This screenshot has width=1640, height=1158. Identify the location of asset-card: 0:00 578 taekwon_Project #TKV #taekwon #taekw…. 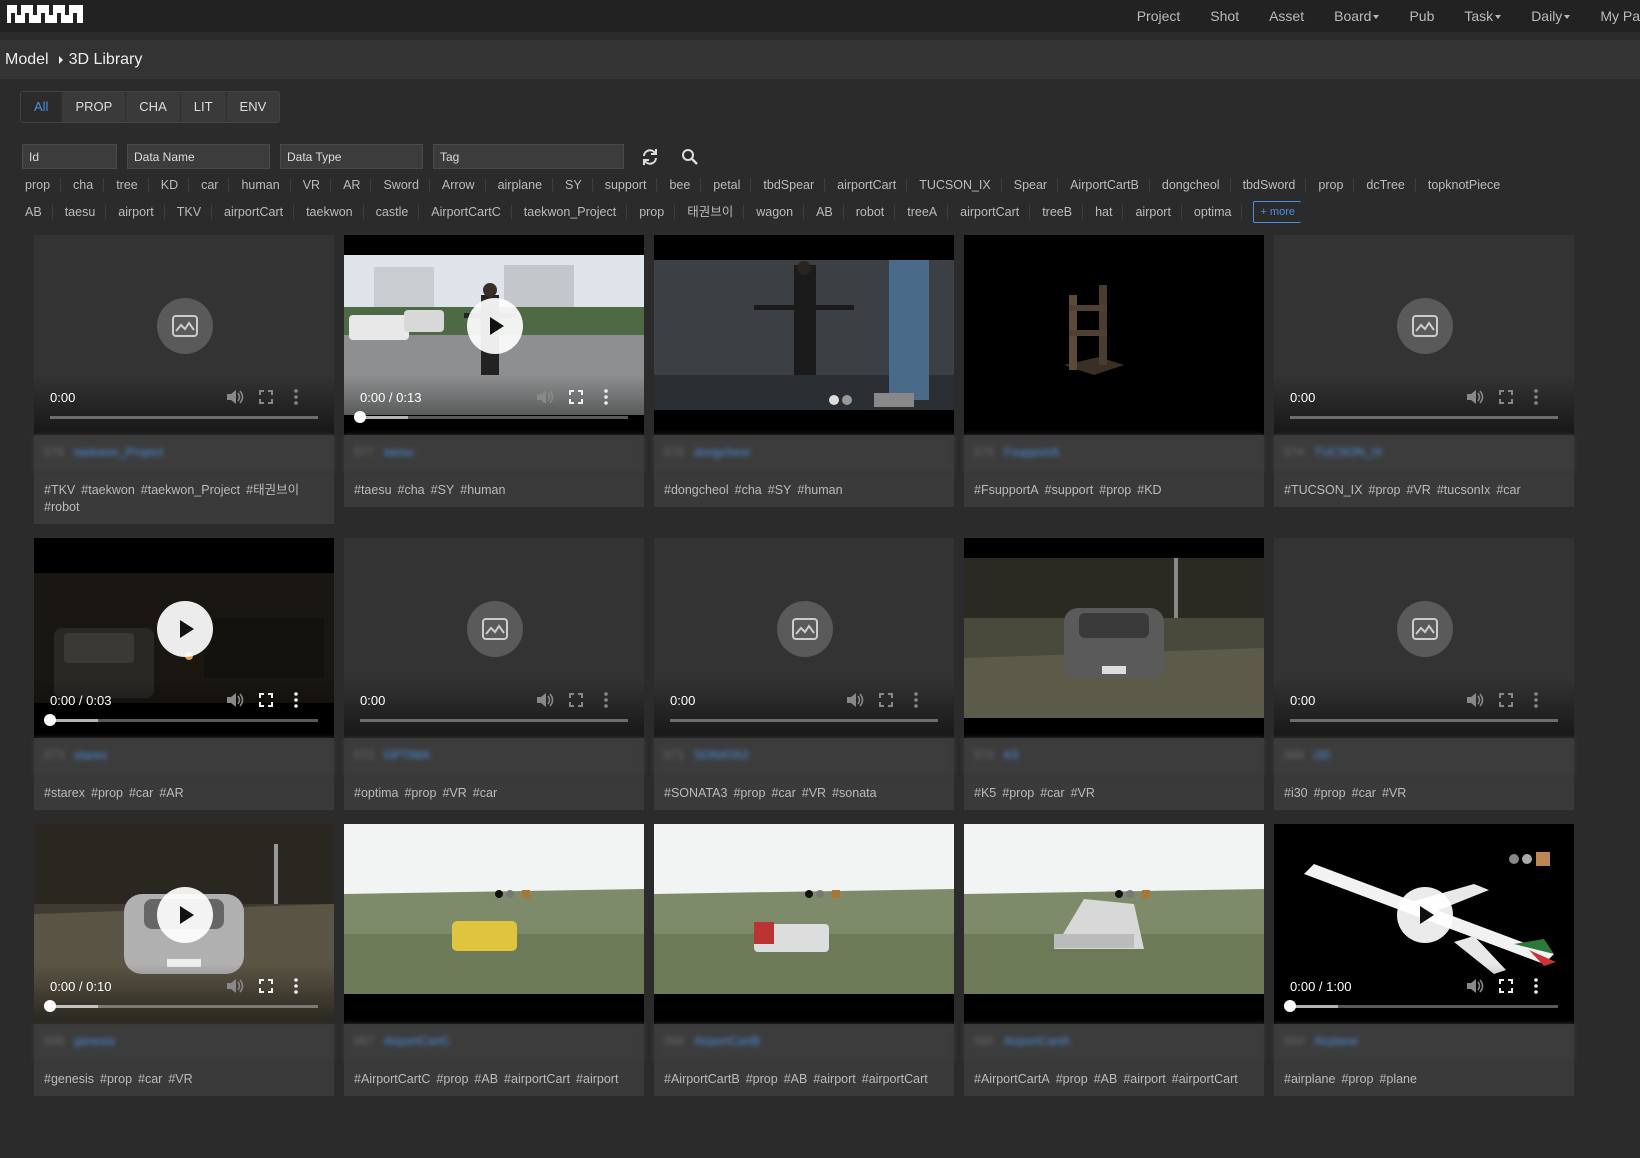
(184, 379).